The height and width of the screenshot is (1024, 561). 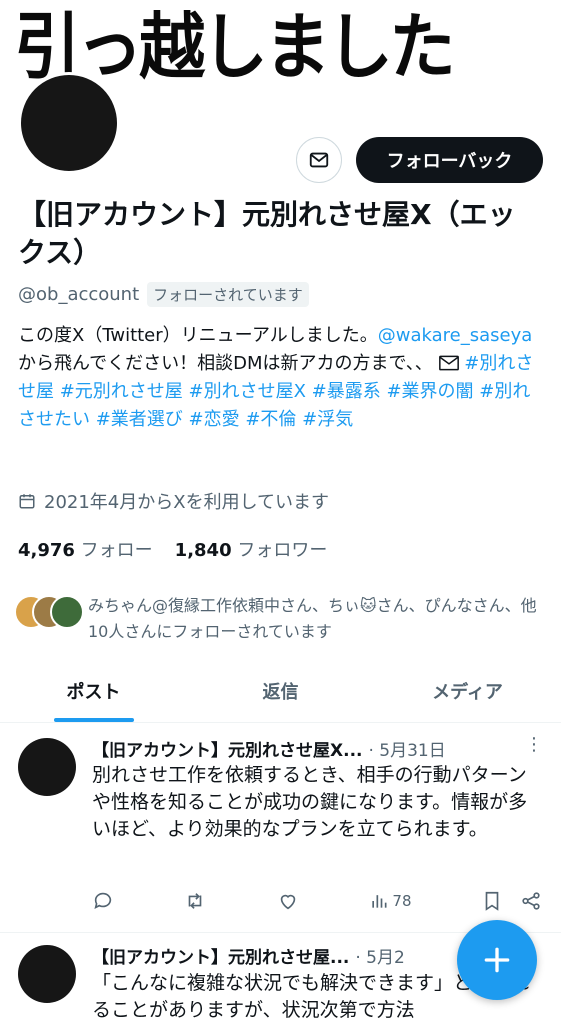 I want to click on followers-link: 1,840 フォロワー, so click(x=251, y=549).